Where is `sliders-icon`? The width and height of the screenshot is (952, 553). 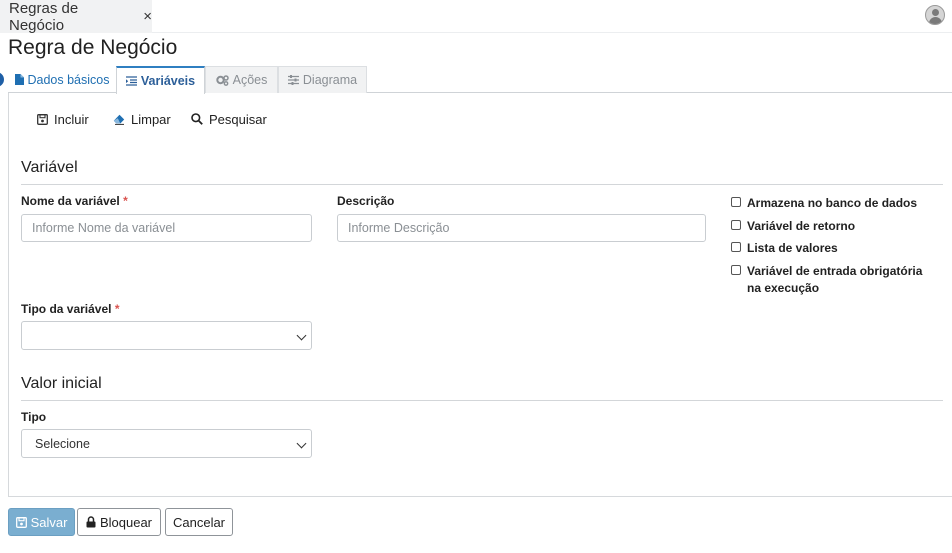 sliders-icon is located at coordinates (293, 80).